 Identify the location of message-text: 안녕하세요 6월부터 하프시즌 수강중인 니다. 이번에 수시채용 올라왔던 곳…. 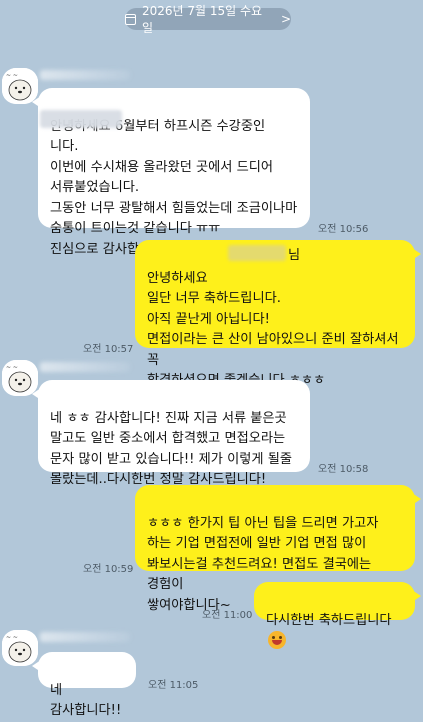
(174, 187).